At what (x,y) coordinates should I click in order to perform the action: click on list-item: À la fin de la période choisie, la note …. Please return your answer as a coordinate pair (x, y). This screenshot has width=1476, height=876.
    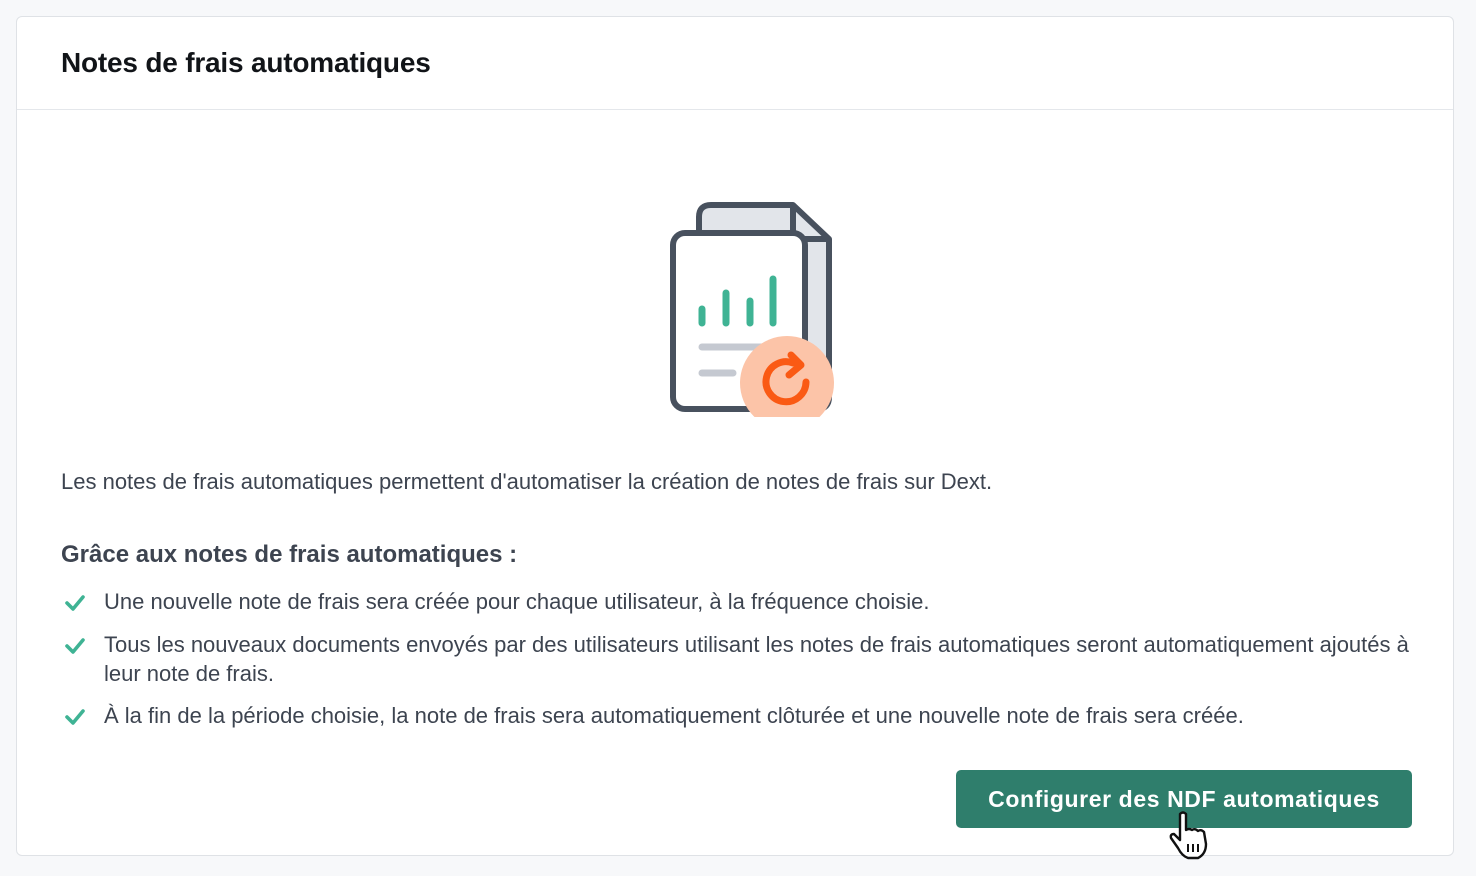
    Looking at the image, I should click on (736, 716).